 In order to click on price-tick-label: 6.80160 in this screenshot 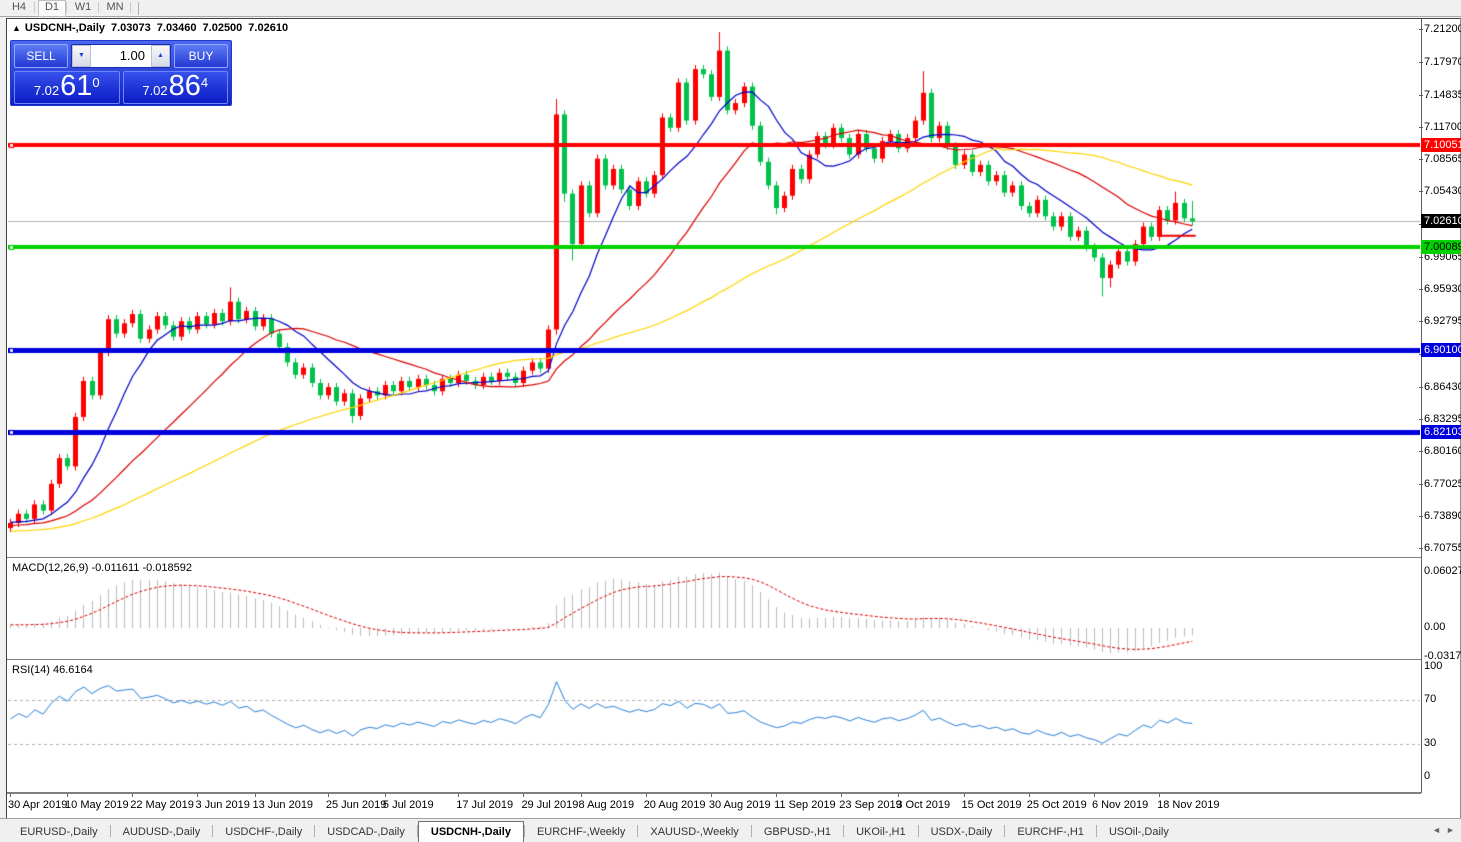, I will do `click(1440, 451)`.